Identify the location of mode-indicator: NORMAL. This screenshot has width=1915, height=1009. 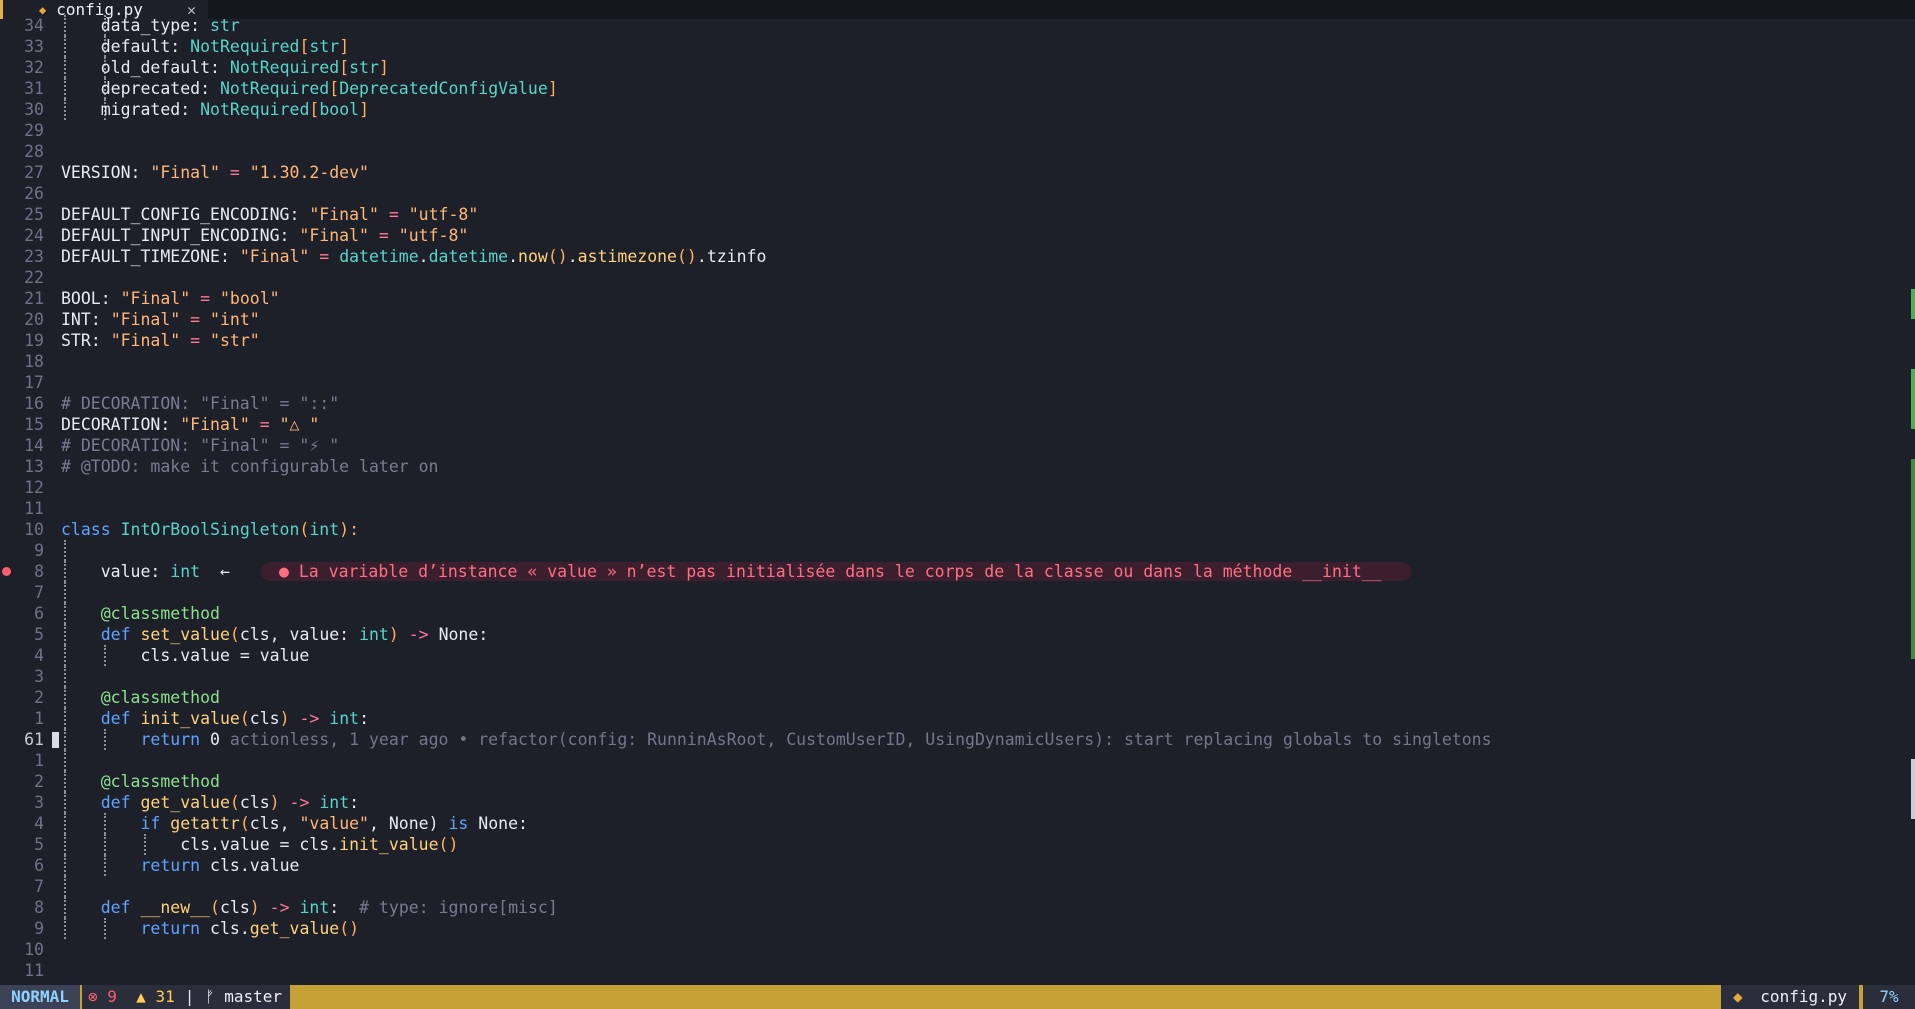
(40, 997).